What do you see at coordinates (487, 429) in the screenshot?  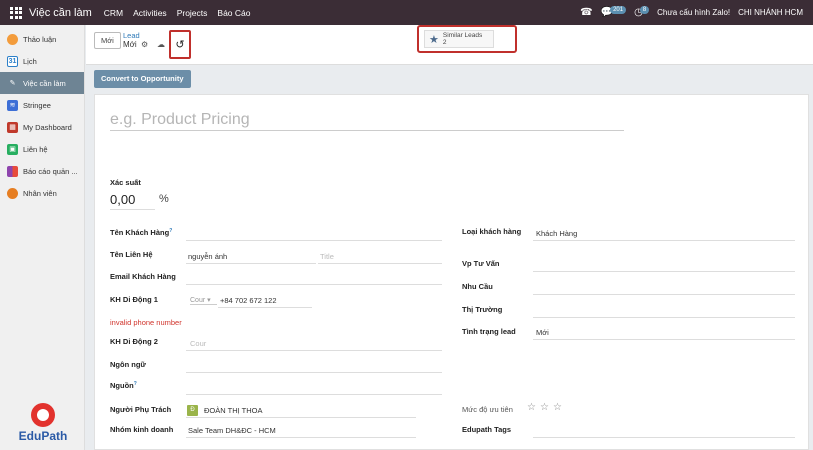 I see `tags-label: Edupath Tags` at bounding box center [487, 429].